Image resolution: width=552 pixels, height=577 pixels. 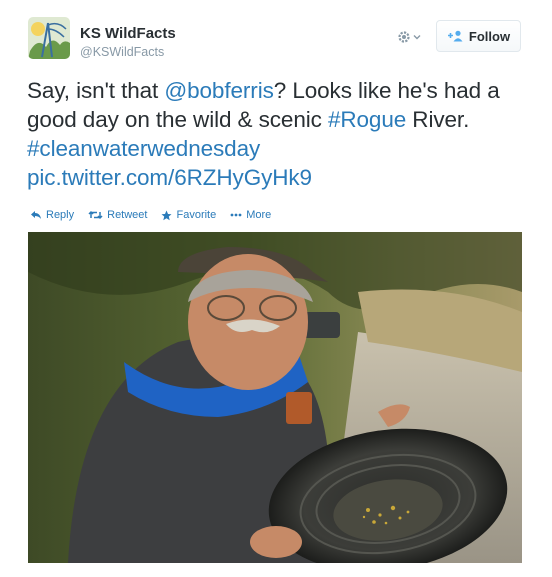 I want to click on more-action: More, so click(x=250, y=215).